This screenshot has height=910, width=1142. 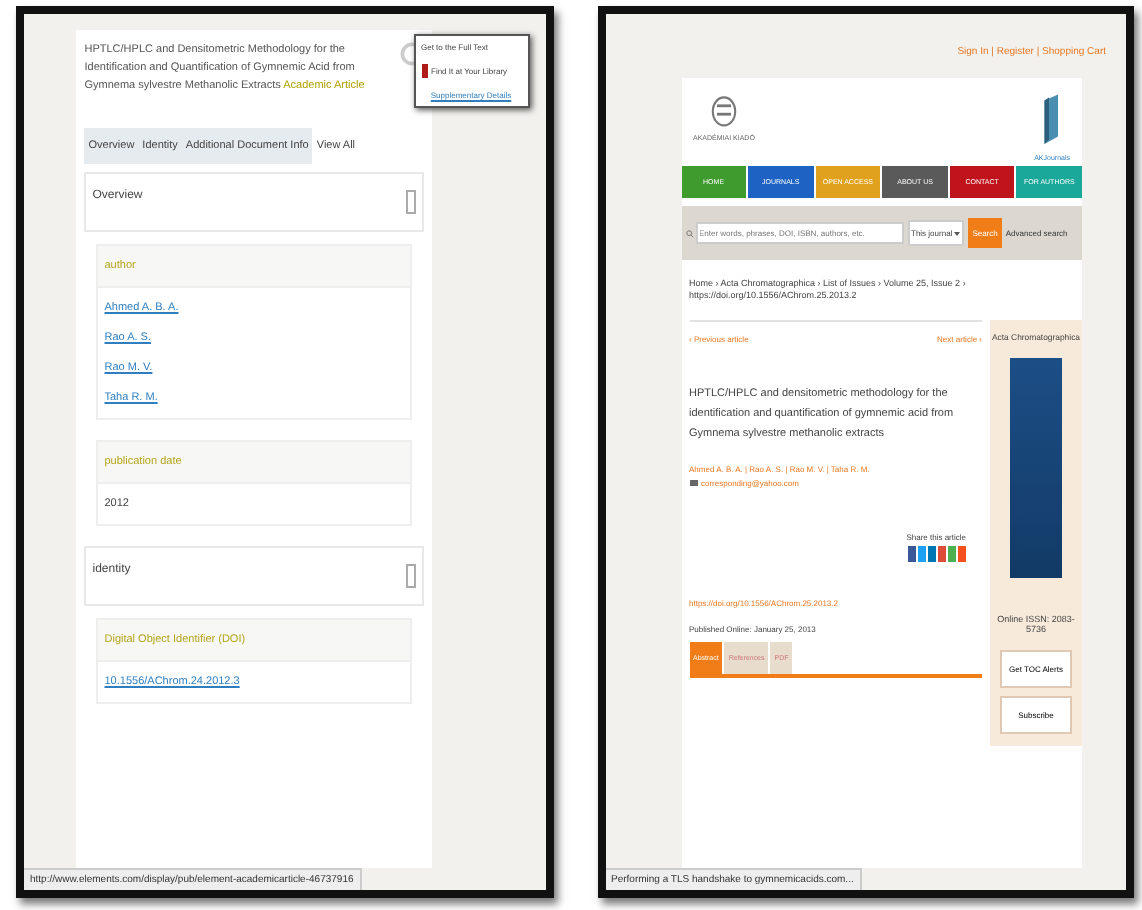 What do you see at coordinates (689, 233) in the screenshot?
I see `search-icon` at bounding box center [689, 233].